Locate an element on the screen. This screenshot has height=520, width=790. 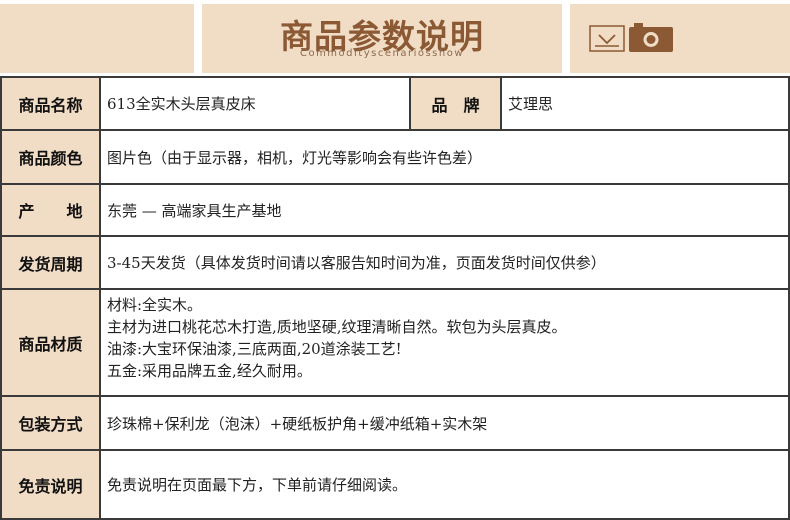
material-line: 油漆:大宝环保油漆,三底两面,20道涂装工艺! is located at coordinates (254, 349).